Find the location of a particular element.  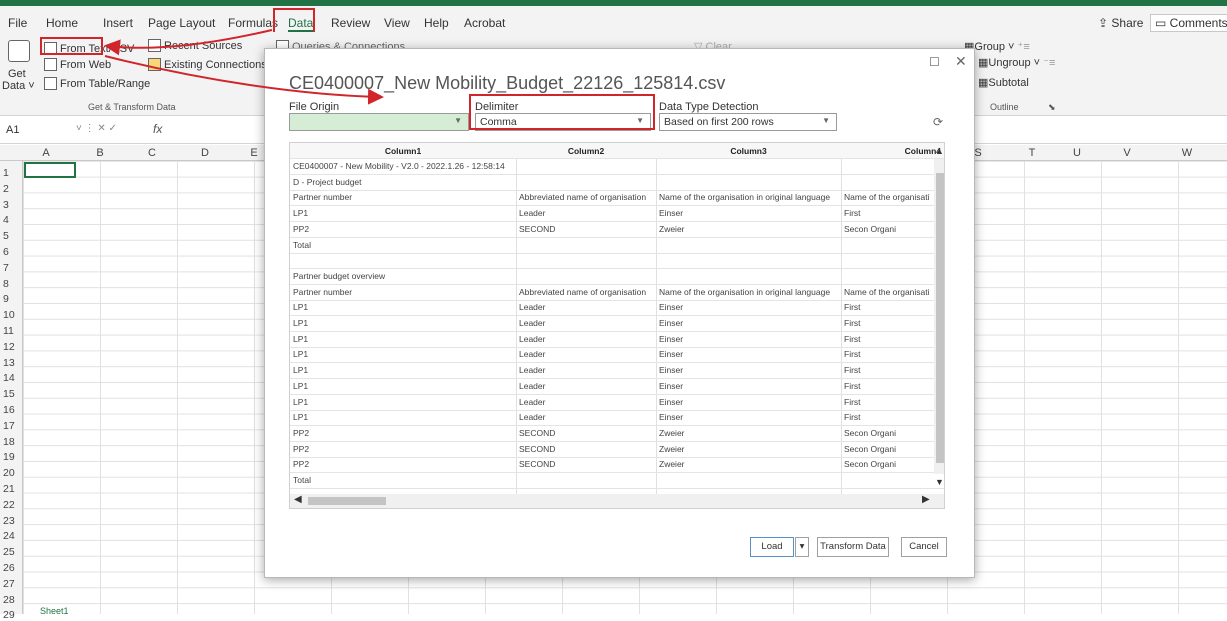

arrow-to-from-text-csv is located at coordinates (188, 42).